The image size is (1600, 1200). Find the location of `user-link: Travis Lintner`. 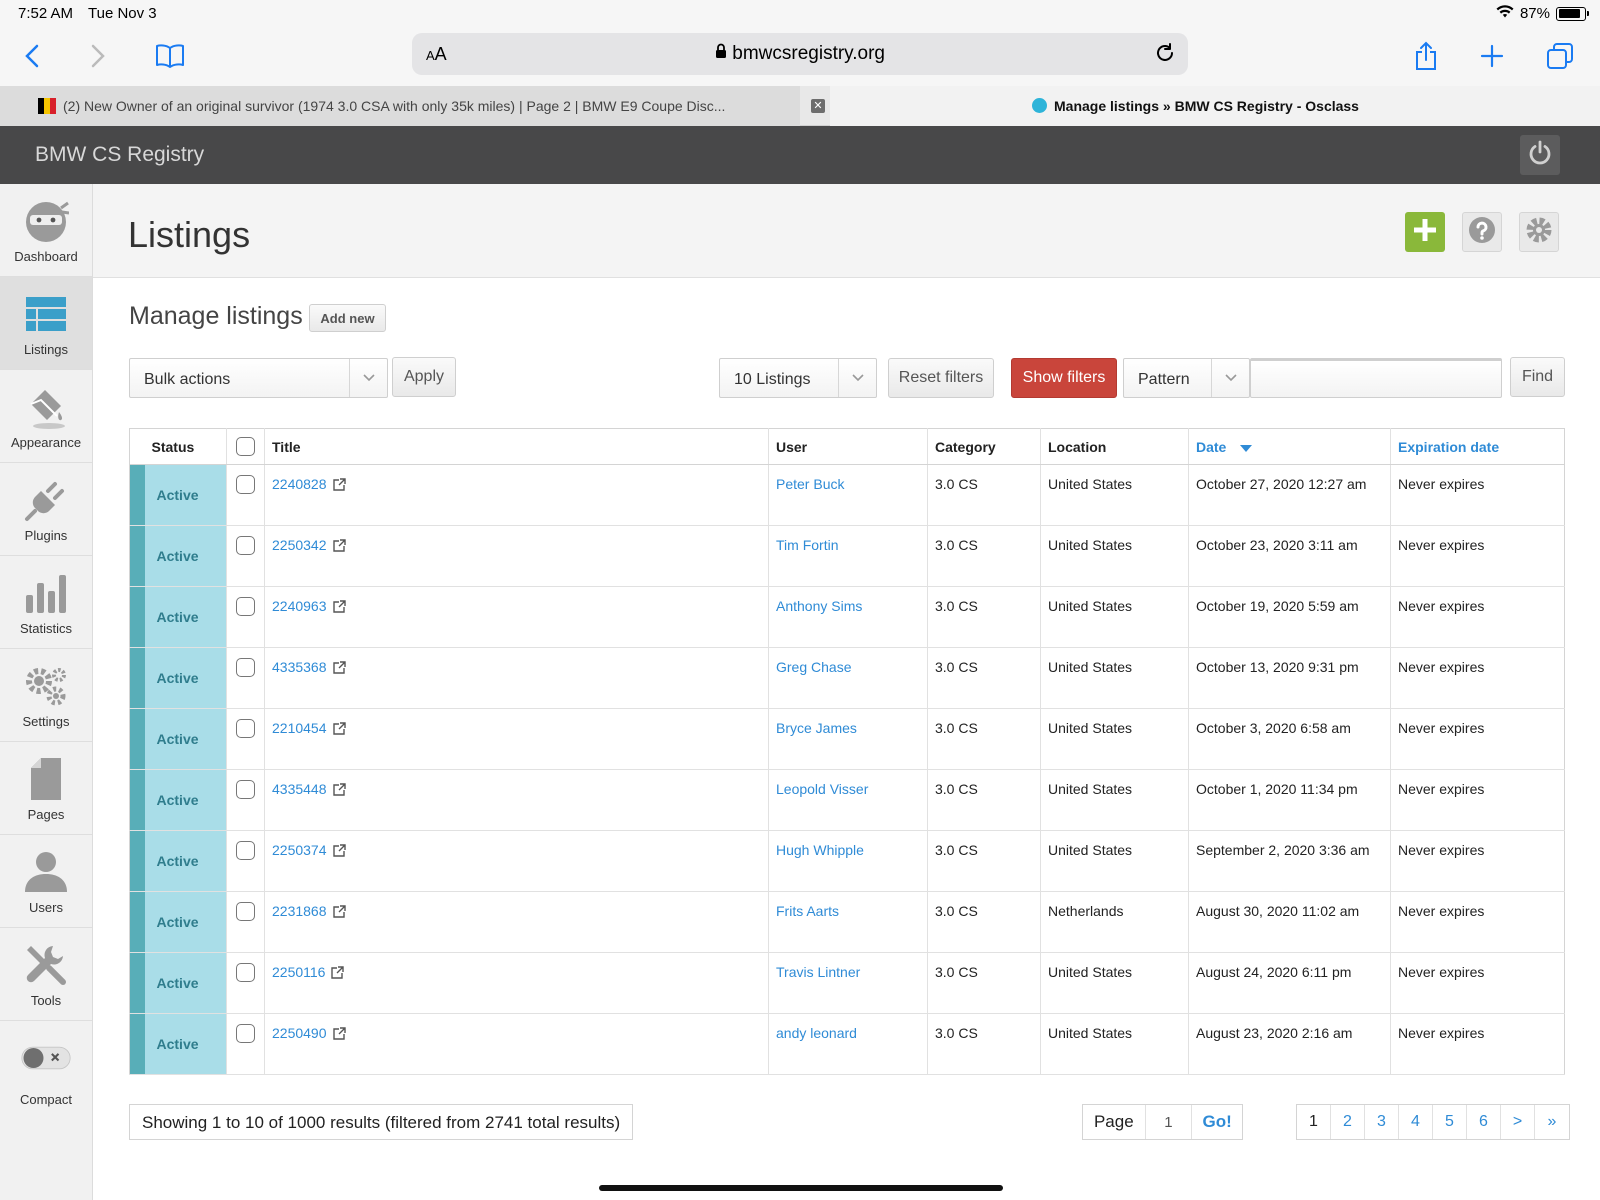

user-link: Travis Lintner is located at coordinates (818, 972).